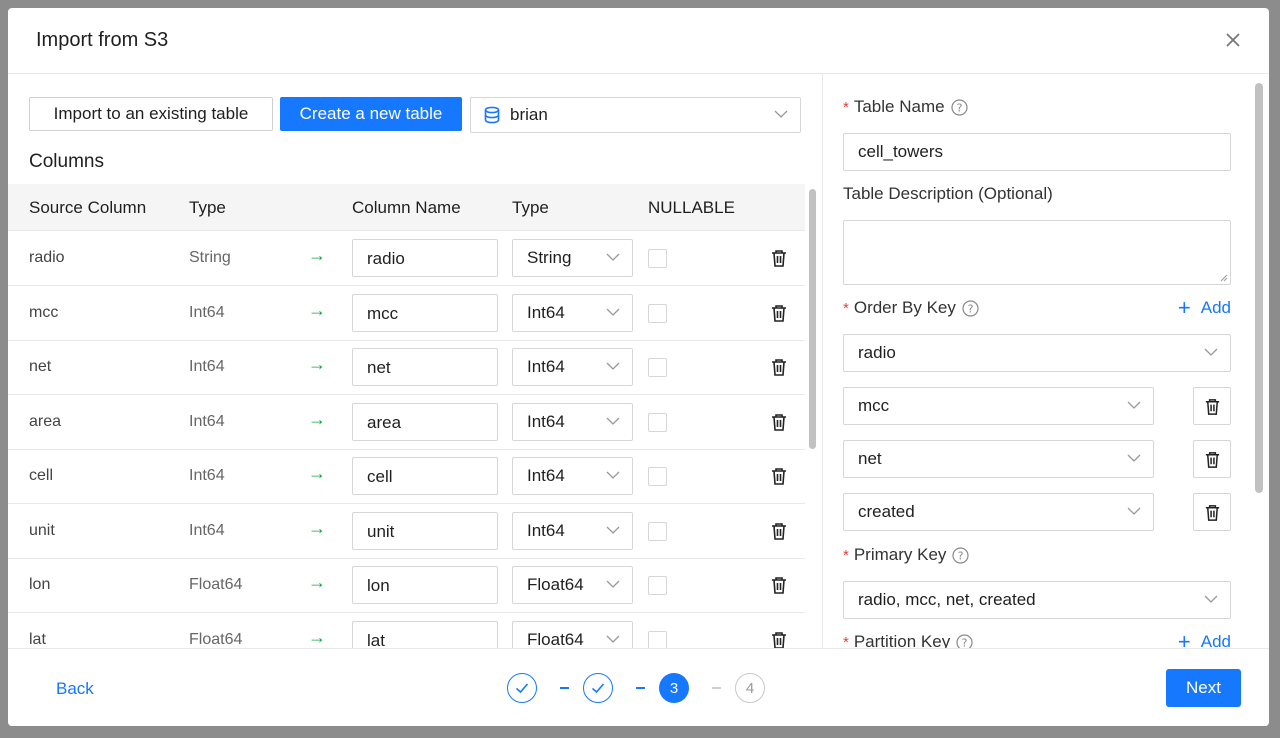 The image size is (1280, 738). Describe the element at coordinates (1203, 688) in the screenshot. I see `next-button: Next` at that location.